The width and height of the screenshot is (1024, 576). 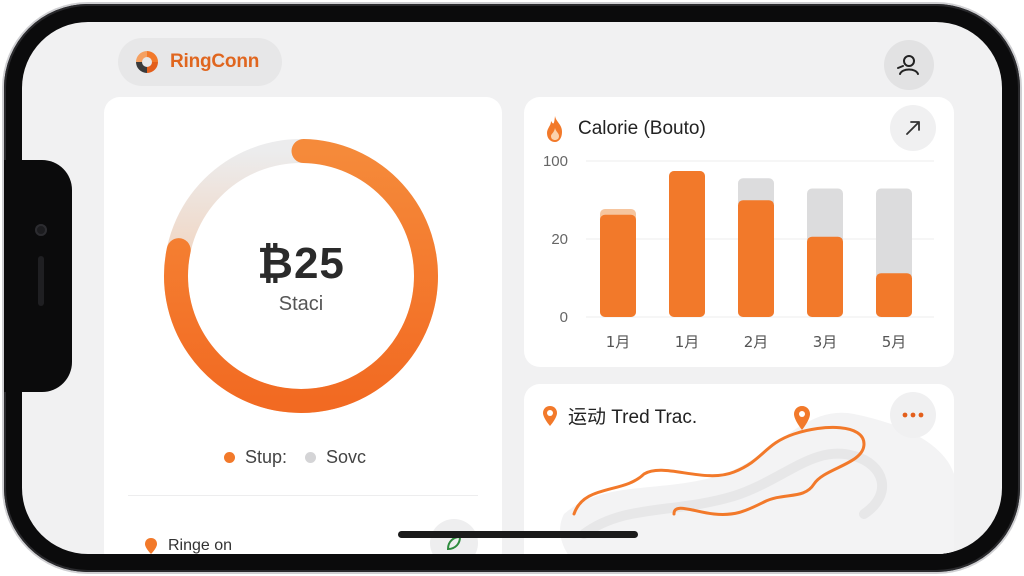 I want to click on more-icon, so click(x=913, y=415).